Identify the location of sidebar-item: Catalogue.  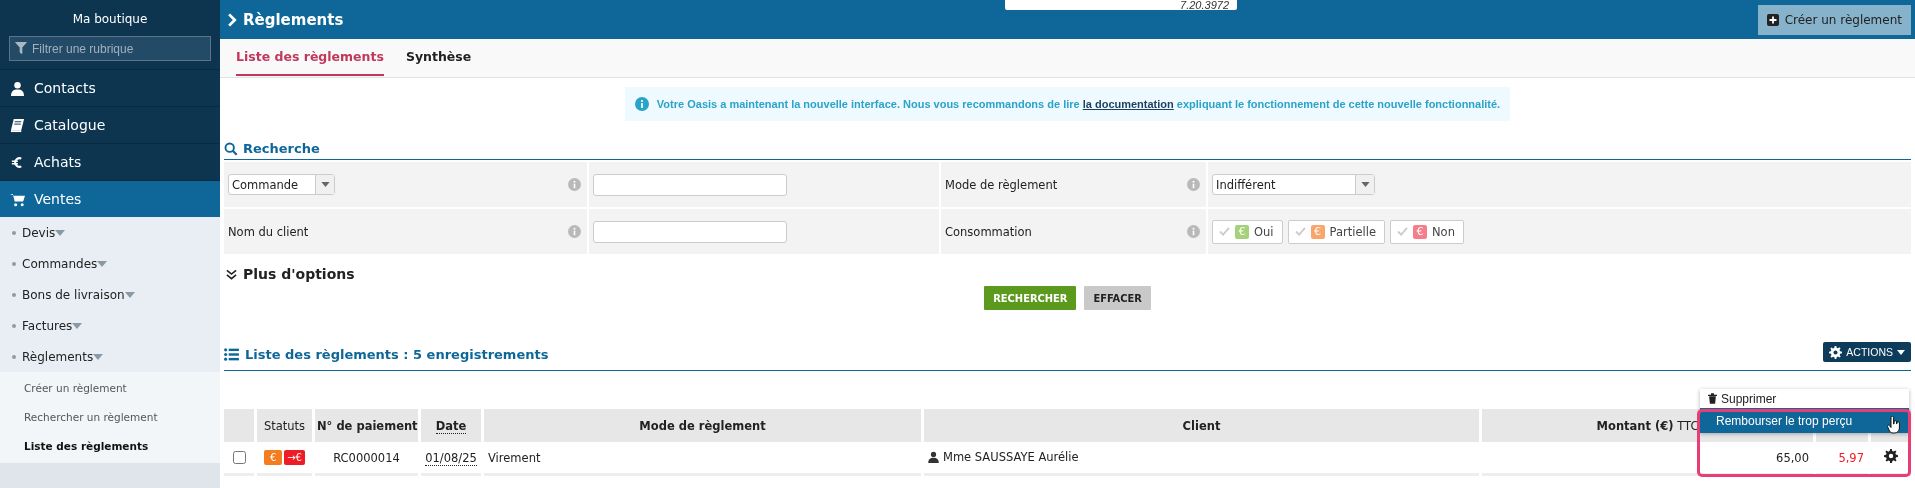
(110, 124).